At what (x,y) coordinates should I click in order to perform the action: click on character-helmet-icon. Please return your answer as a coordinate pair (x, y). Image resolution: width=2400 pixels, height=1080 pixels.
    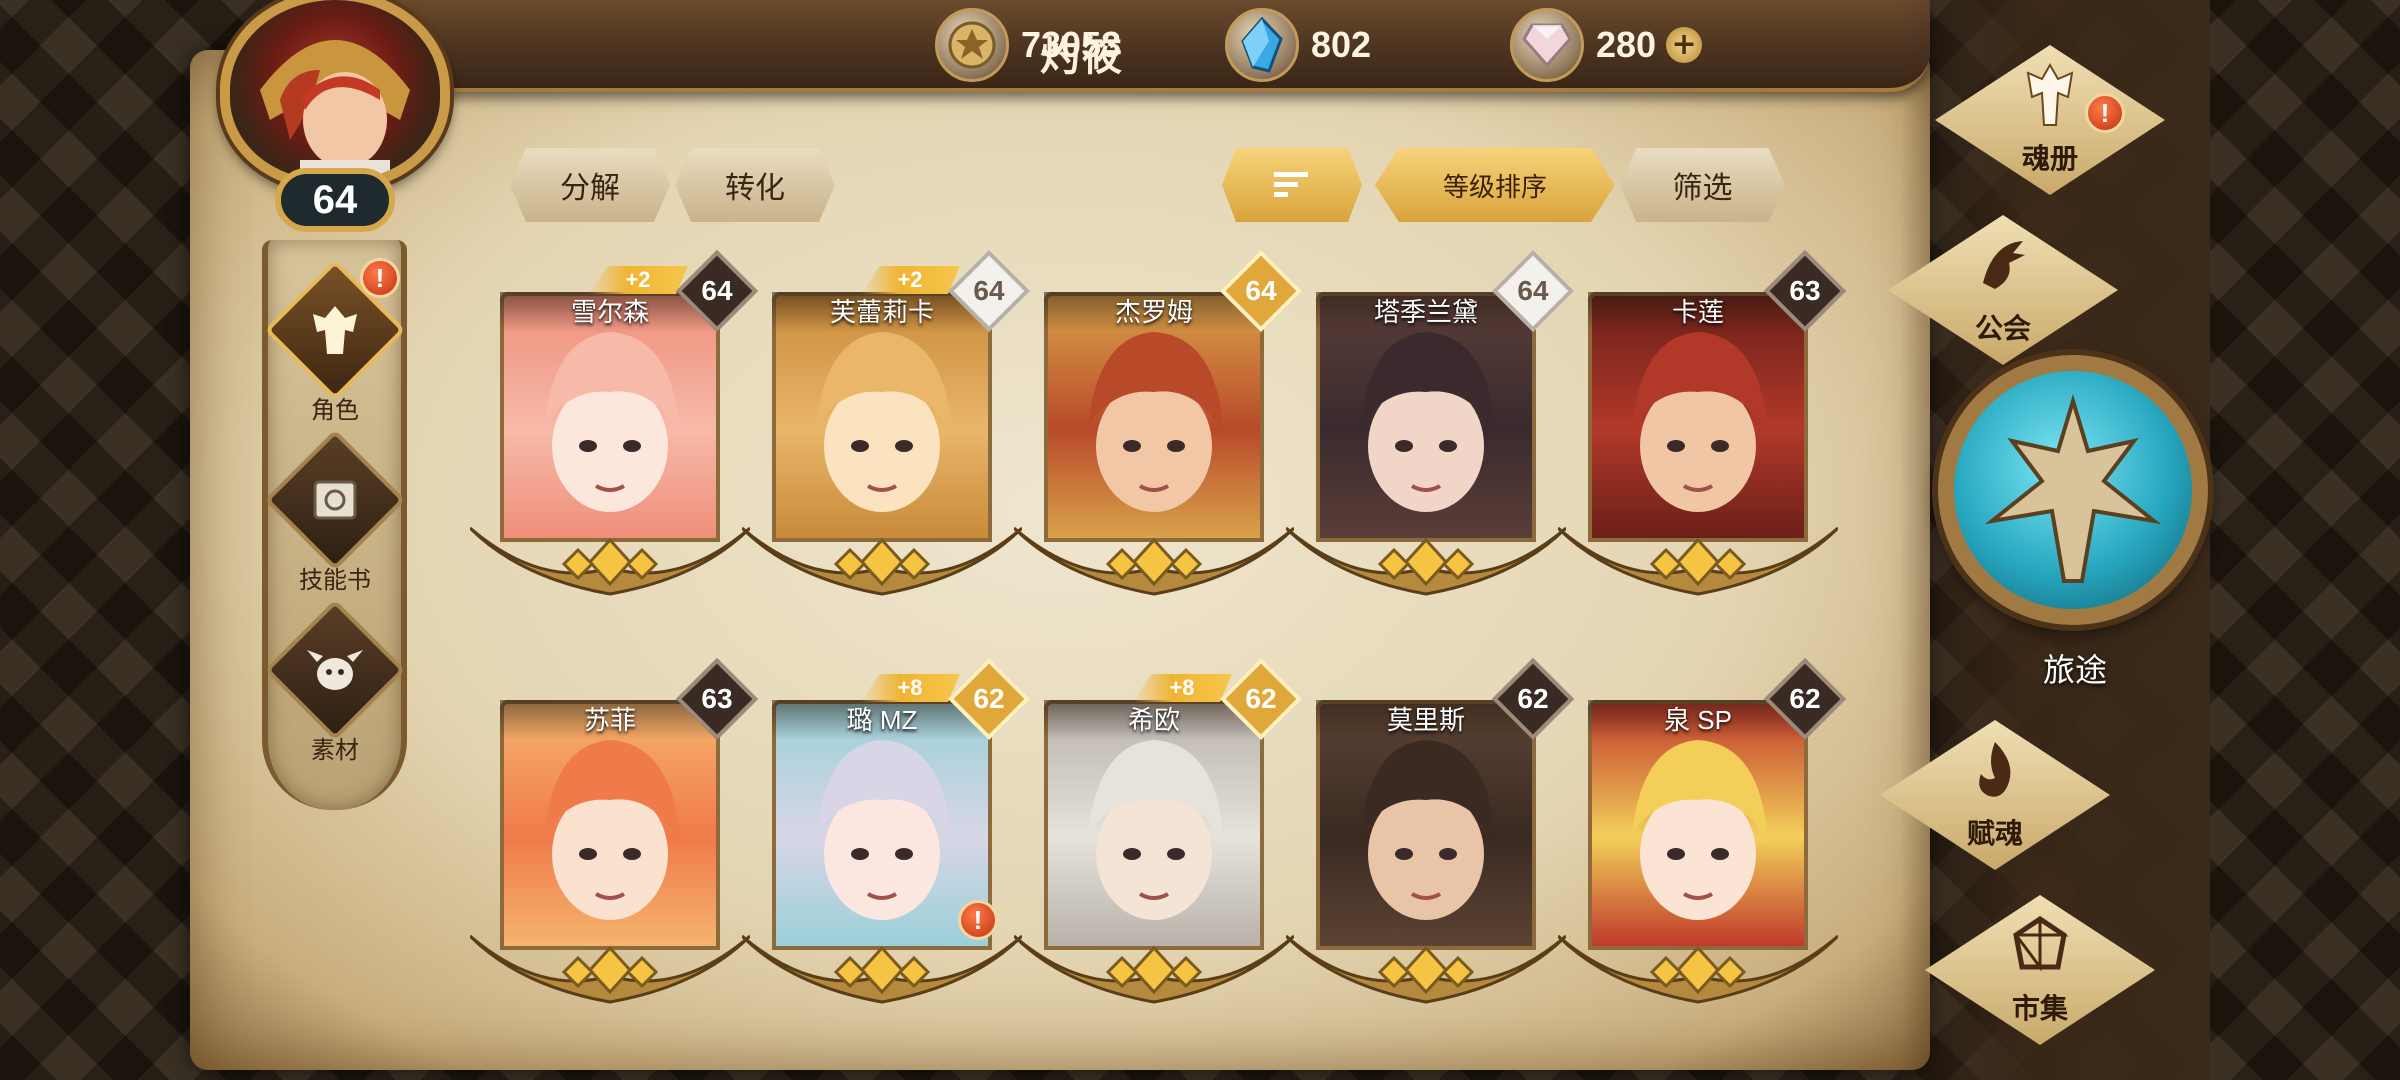
    Looking at the image, I should click on (335, 330).